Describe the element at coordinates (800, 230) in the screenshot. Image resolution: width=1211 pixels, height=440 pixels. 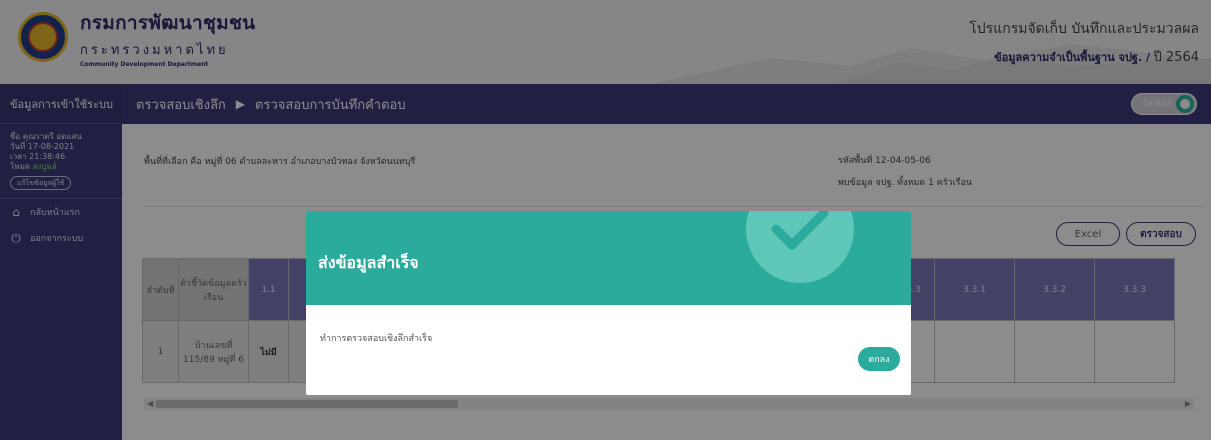
I see `check-icon` at that location.